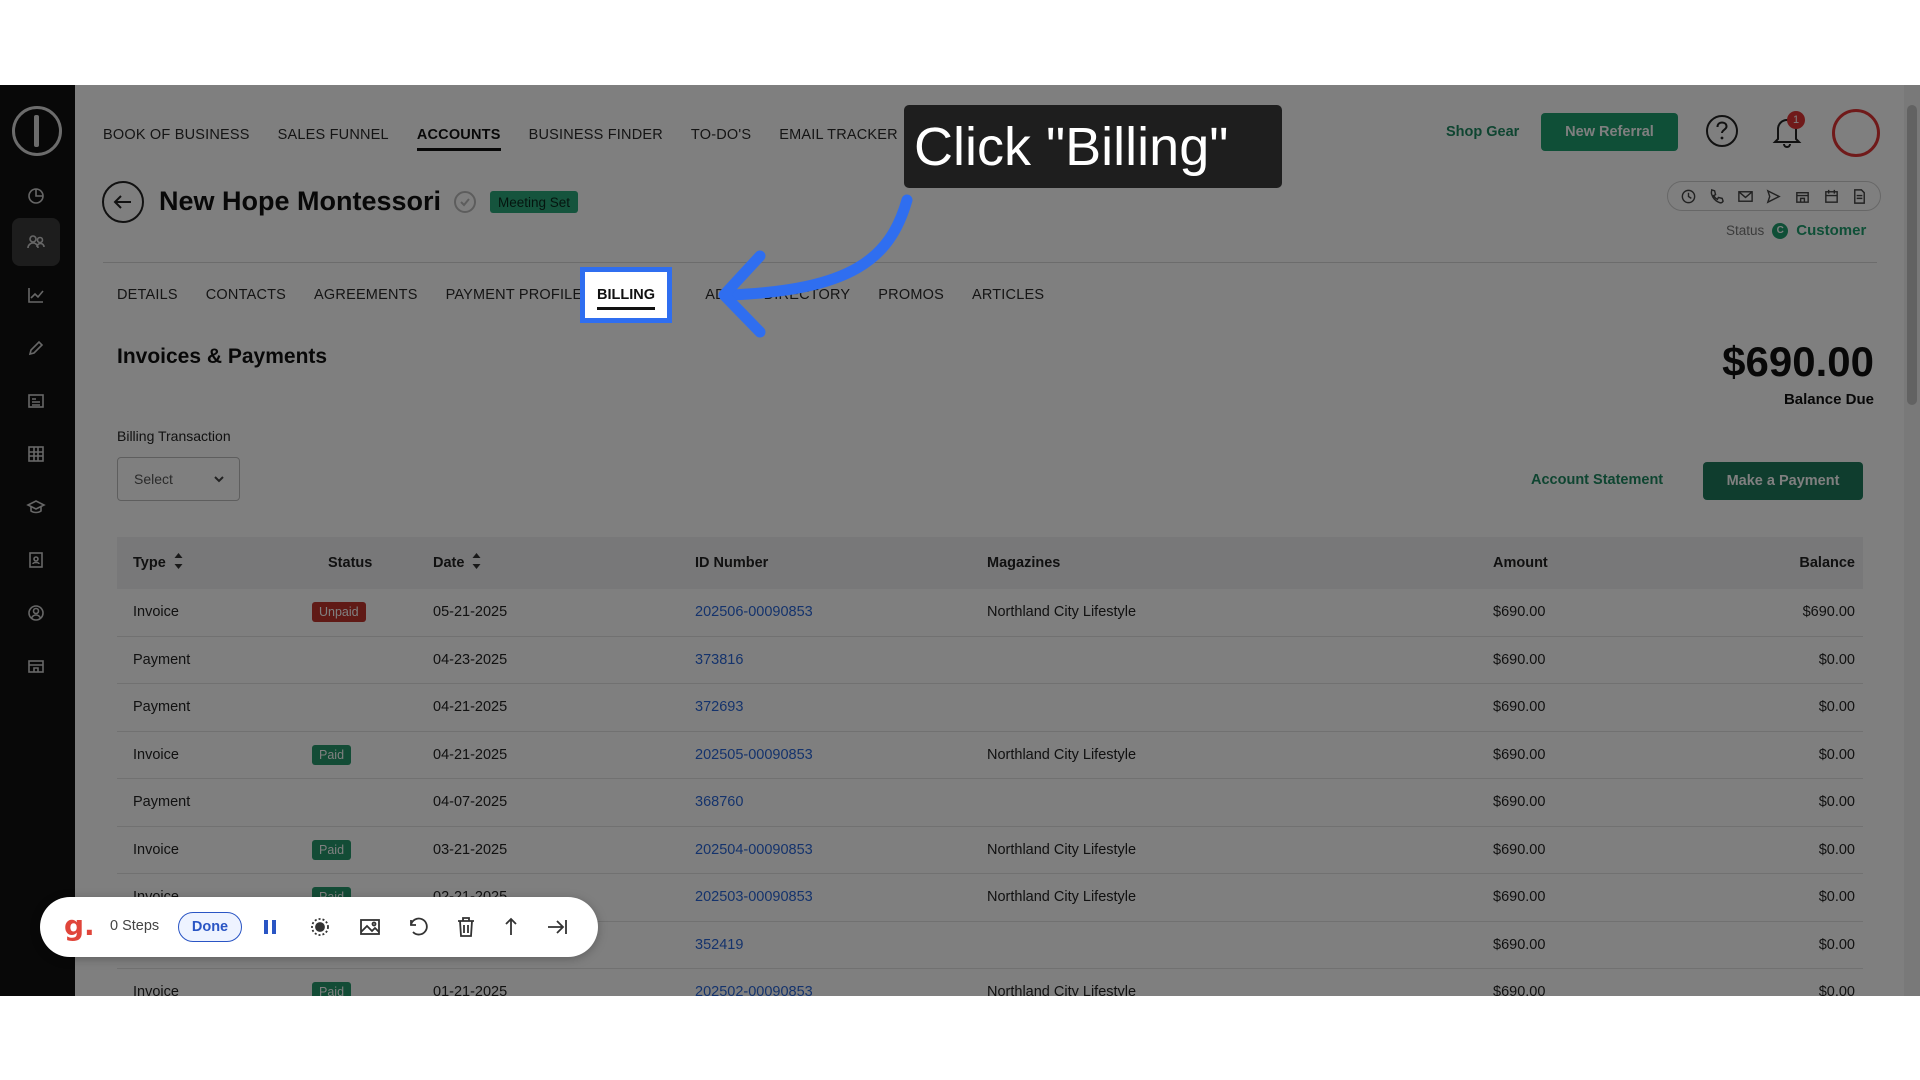 The image size is (1920, 1080). What do you see at coordinates (123, 202) in the screenshot?
I see `back-button` at bounding box center [123, 202].